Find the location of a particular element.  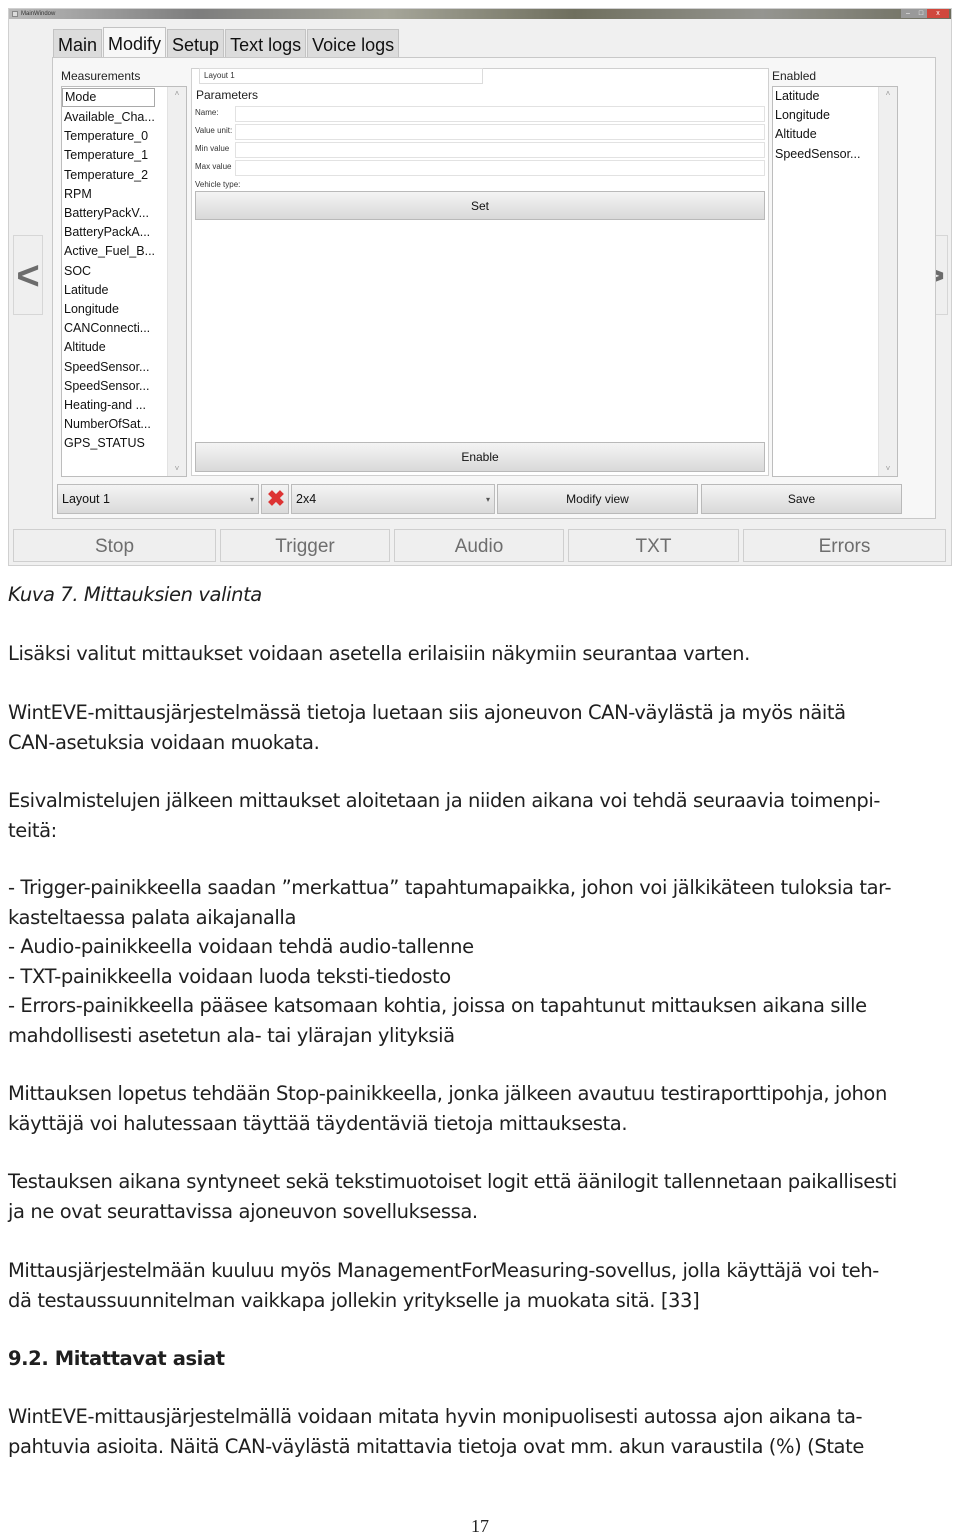

tab-modify: Modify is located at coordinates (135, 42).